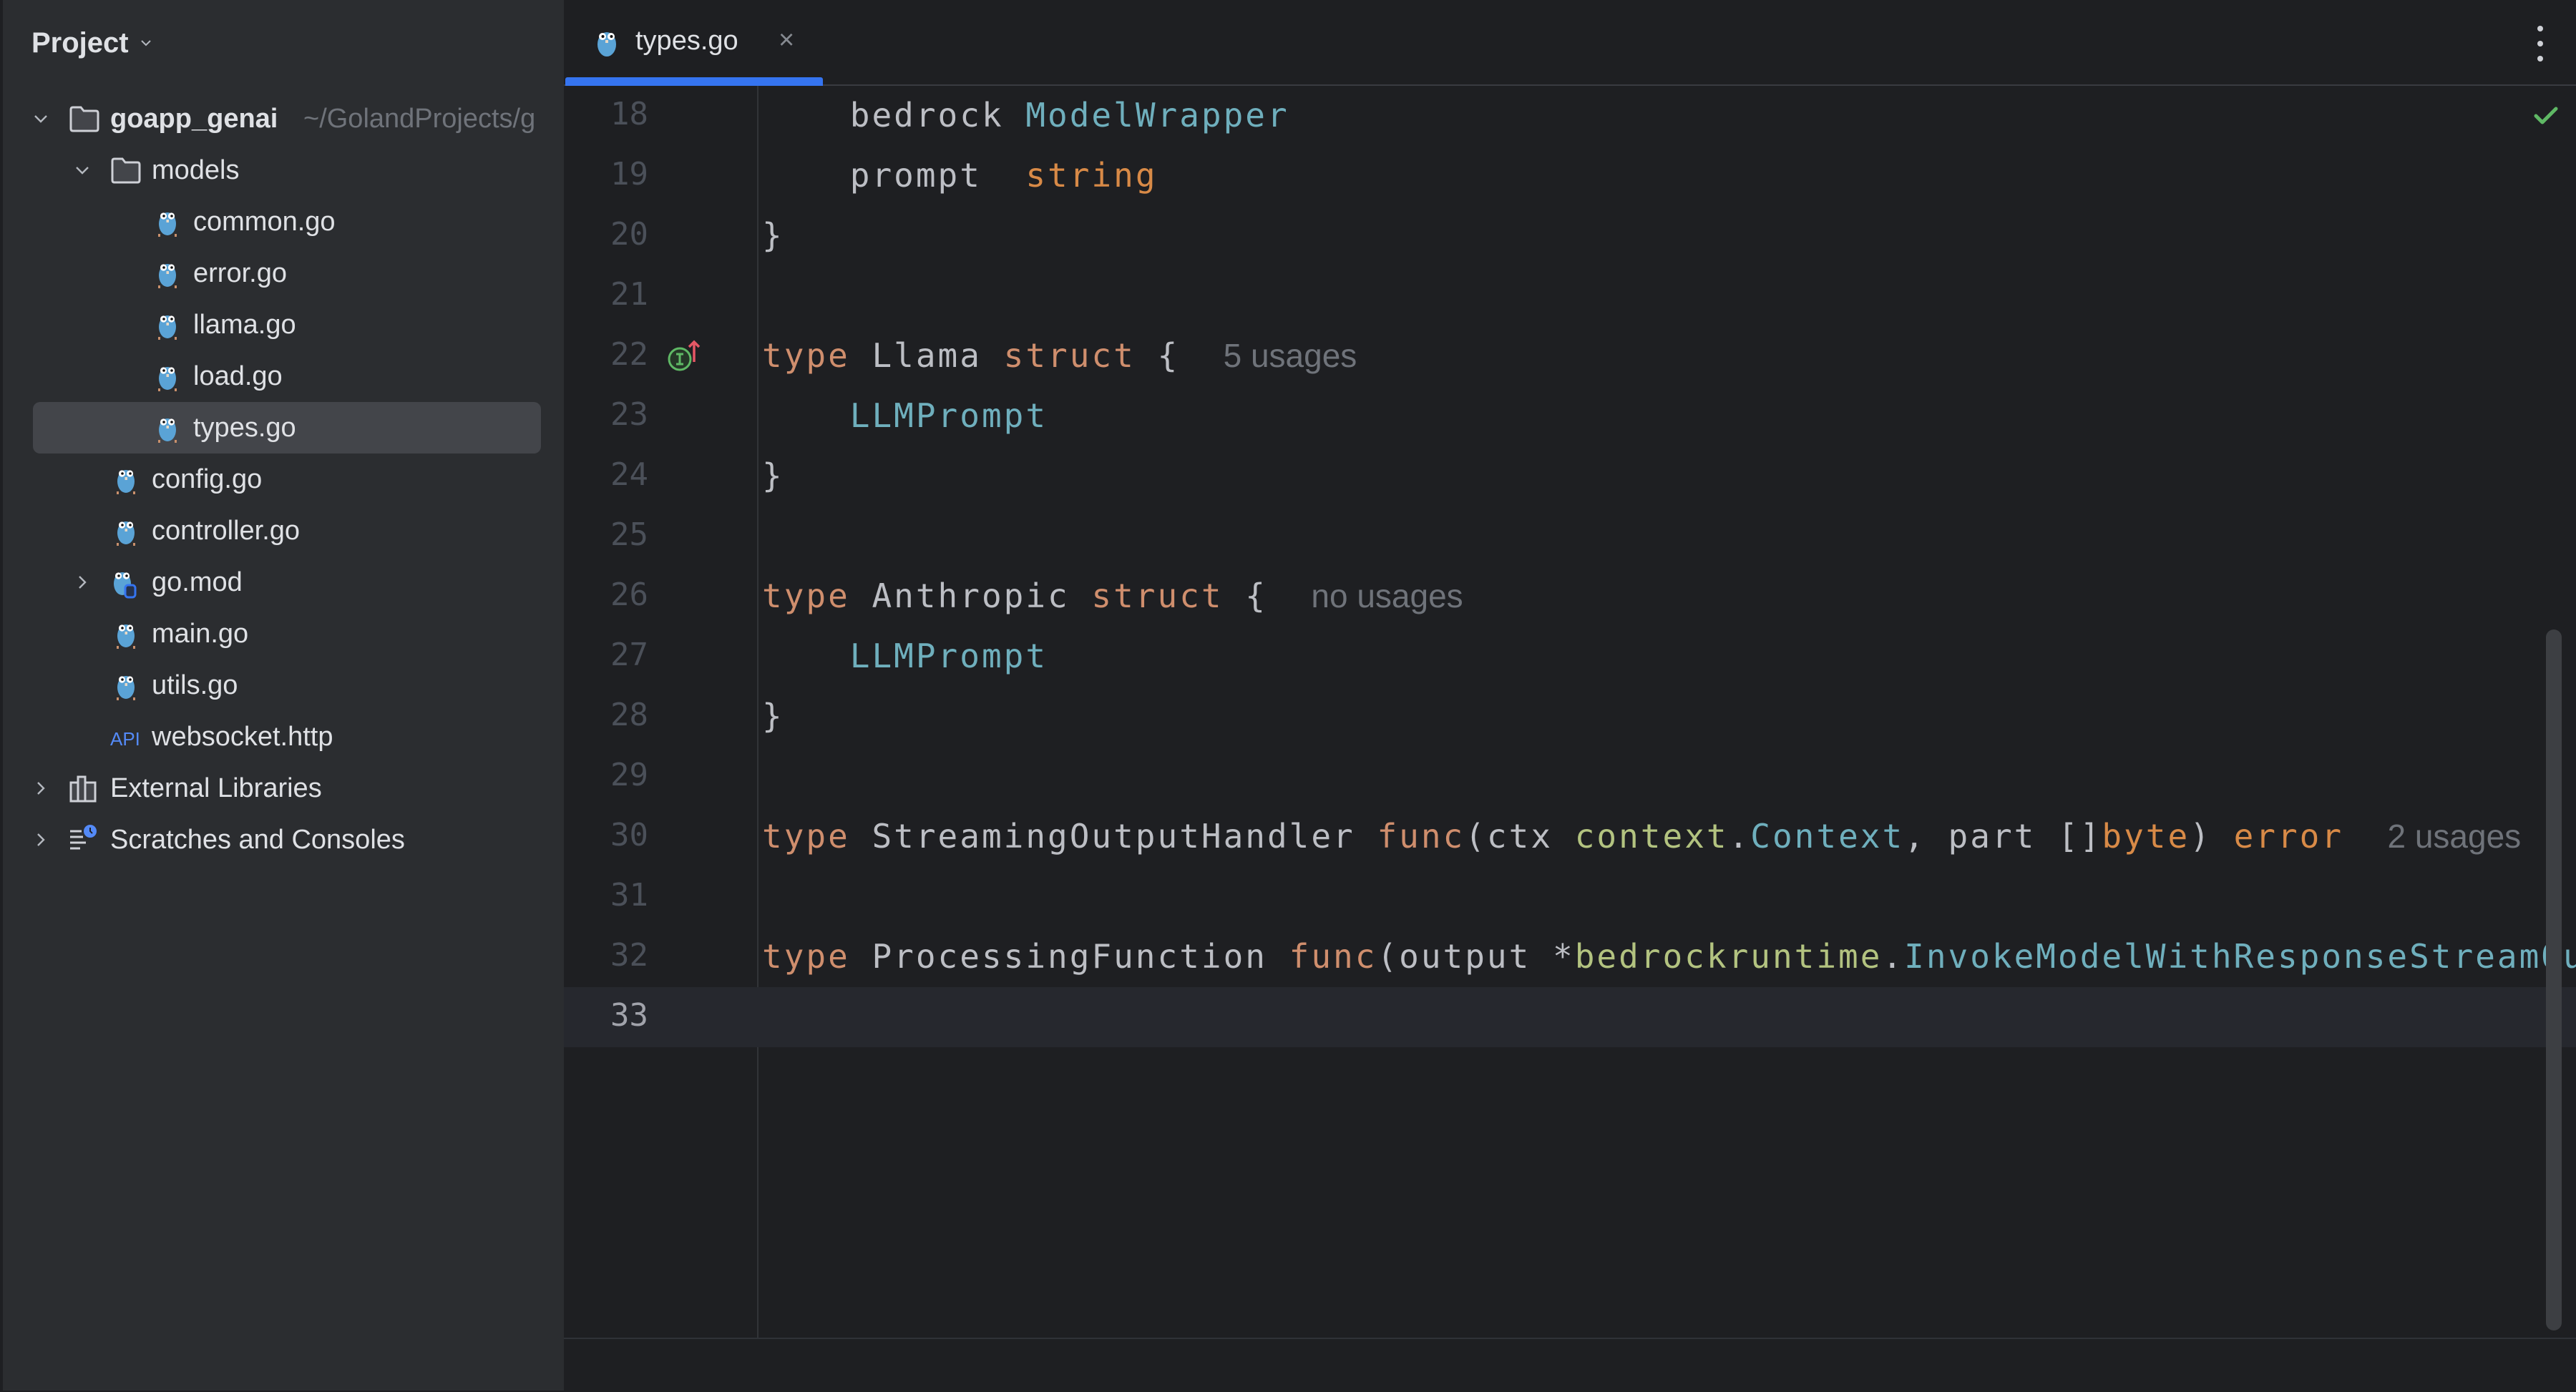 The image size is (2576, 1392). Describe the element at coordinates (1570, 897) in the screenshot. I see `code-line: 31` at that location.